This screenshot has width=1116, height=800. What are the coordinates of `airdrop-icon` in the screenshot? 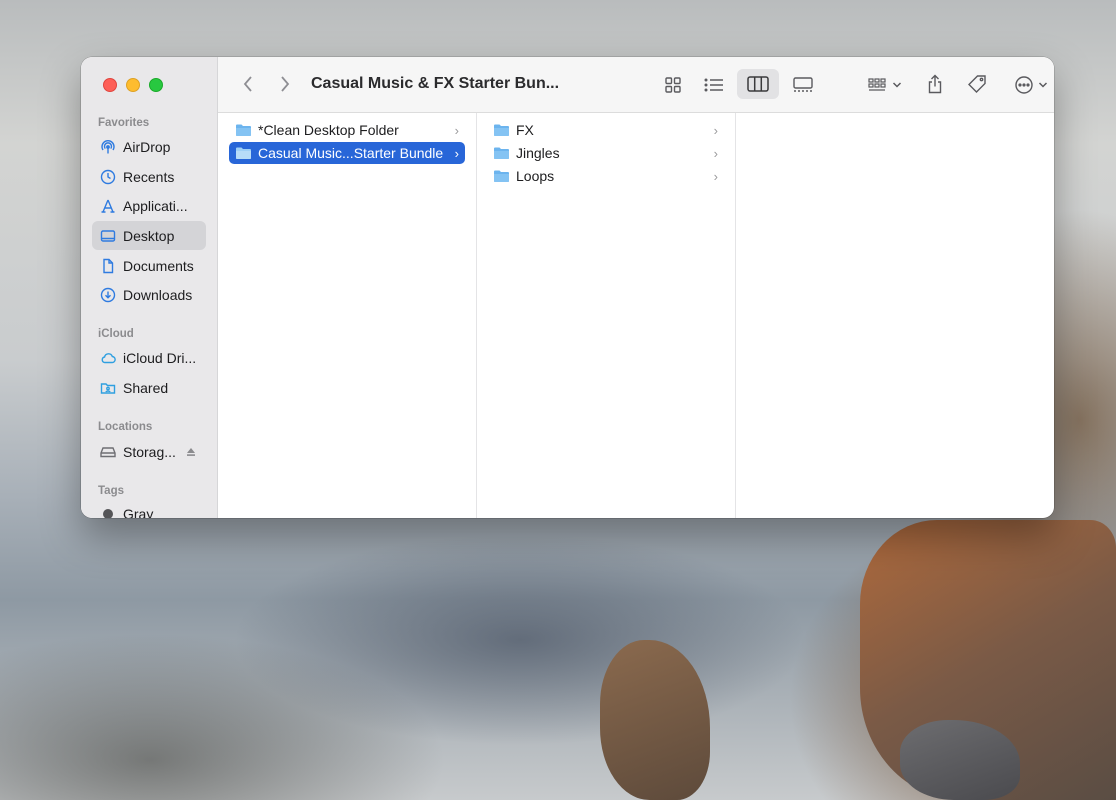 It's located at (108, 146).